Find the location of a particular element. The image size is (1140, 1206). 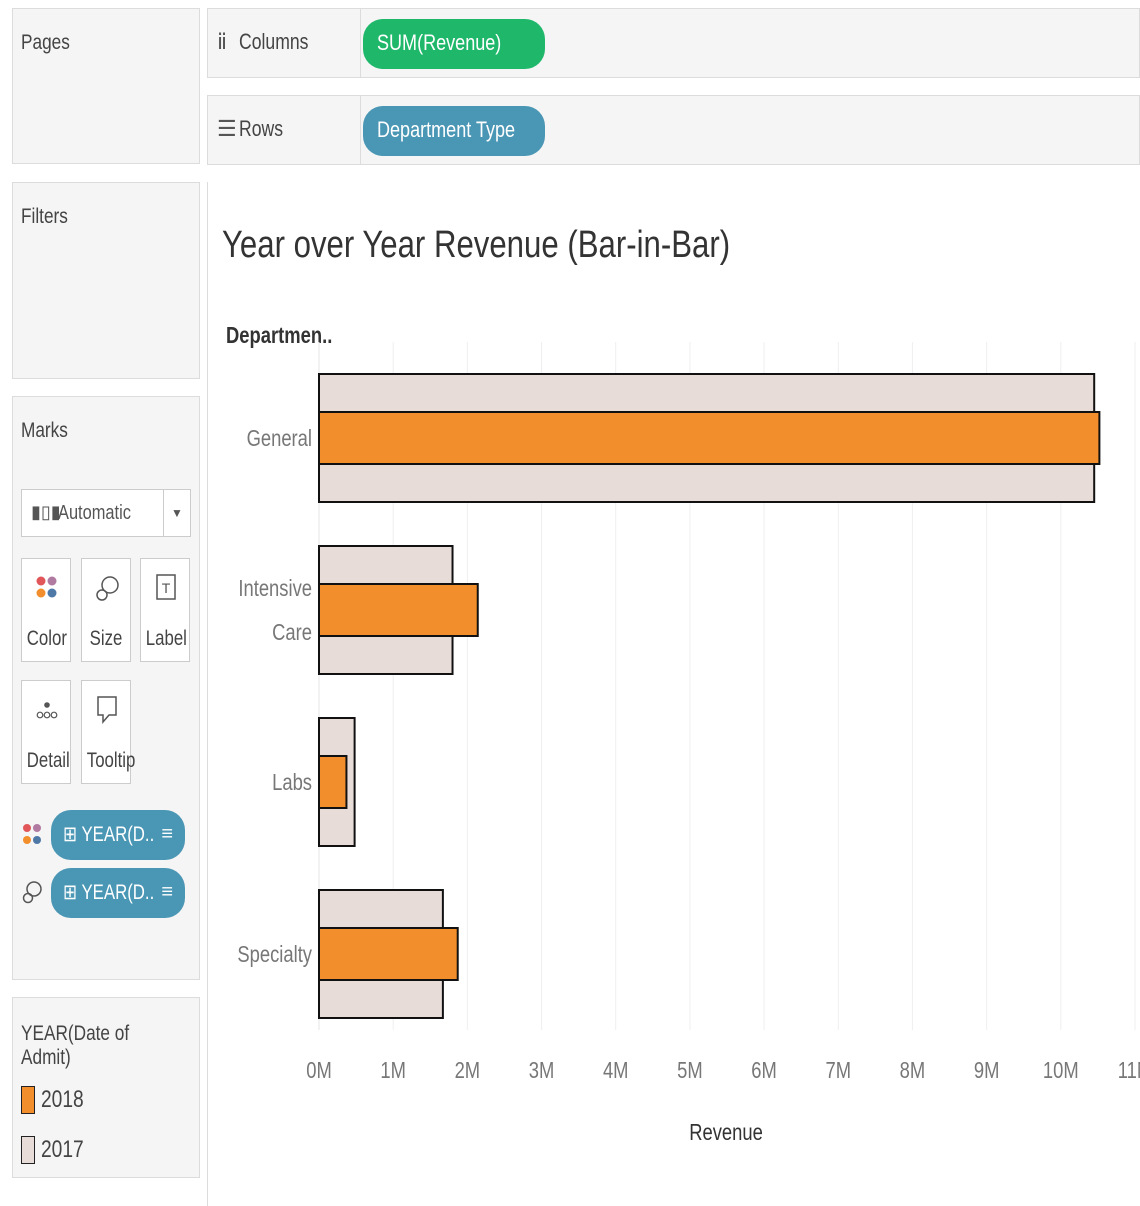

x-tick-label: 10M is located at coordinates (1061, 1070).